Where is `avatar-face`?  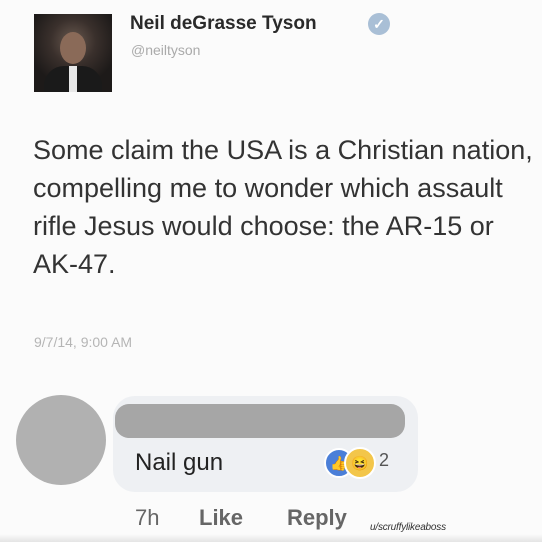 avatar-face is located at coordinates (73, 48).